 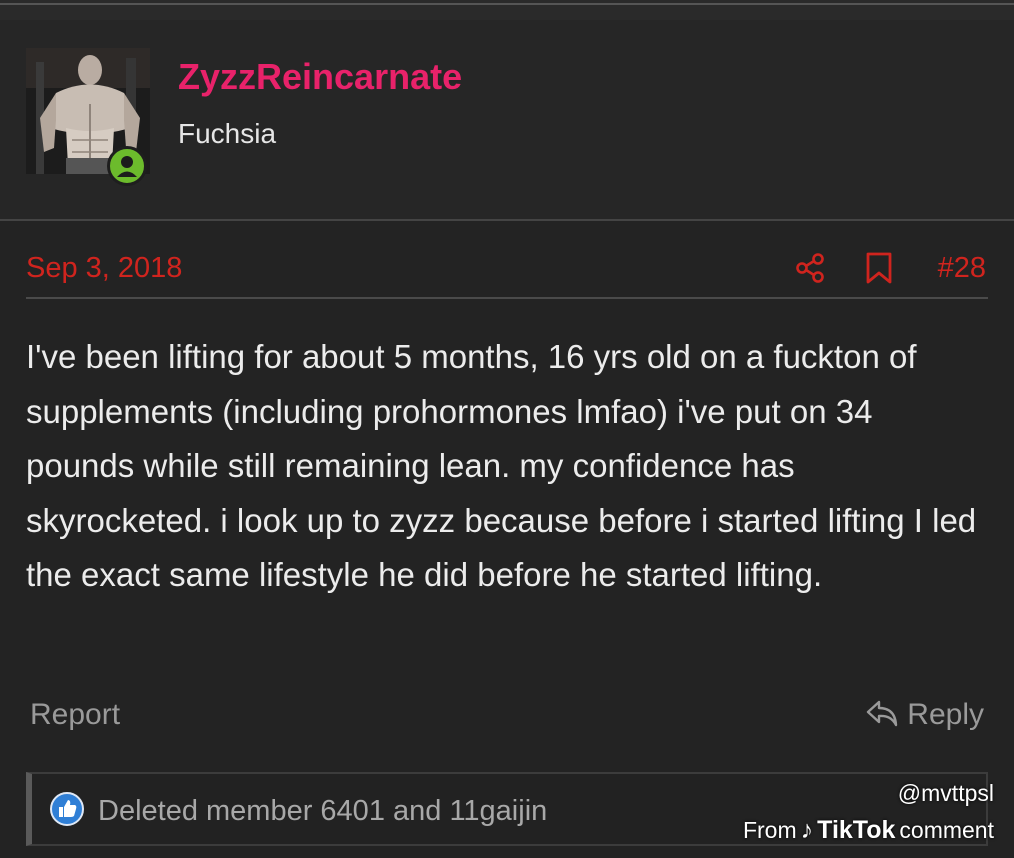 I want to click on online-status-icon, so click(x=127, y=166).